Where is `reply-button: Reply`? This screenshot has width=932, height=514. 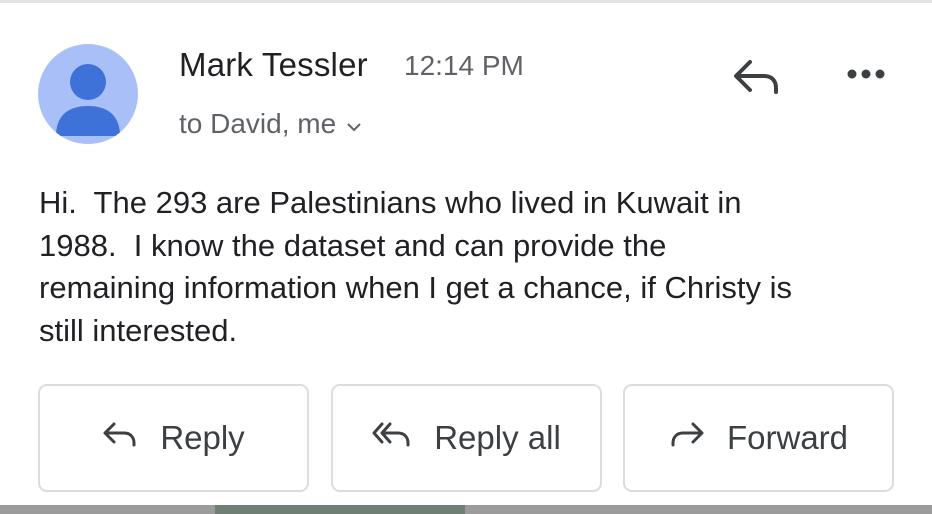 reply-button: Reply is located at coordinates (173, 438).